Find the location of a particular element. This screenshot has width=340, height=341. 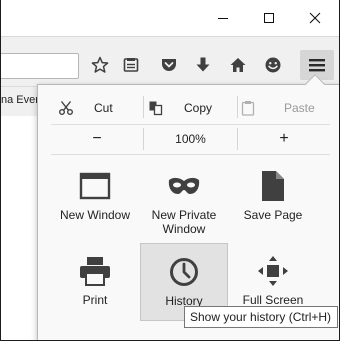

zoom-reset-button: 100% is located at coordinates (190, 139).